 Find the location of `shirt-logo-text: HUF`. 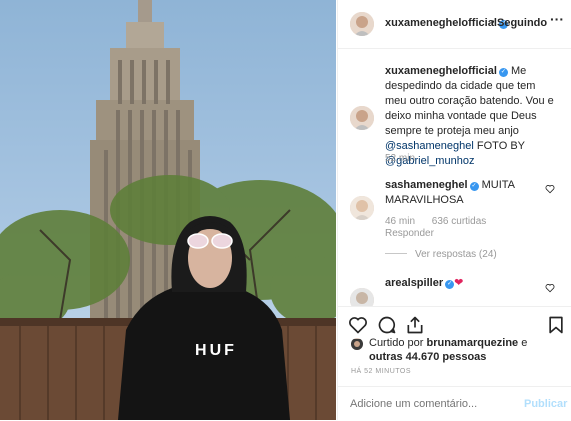

shirt-logo-text: HUF is located at coordinates (216, 350).